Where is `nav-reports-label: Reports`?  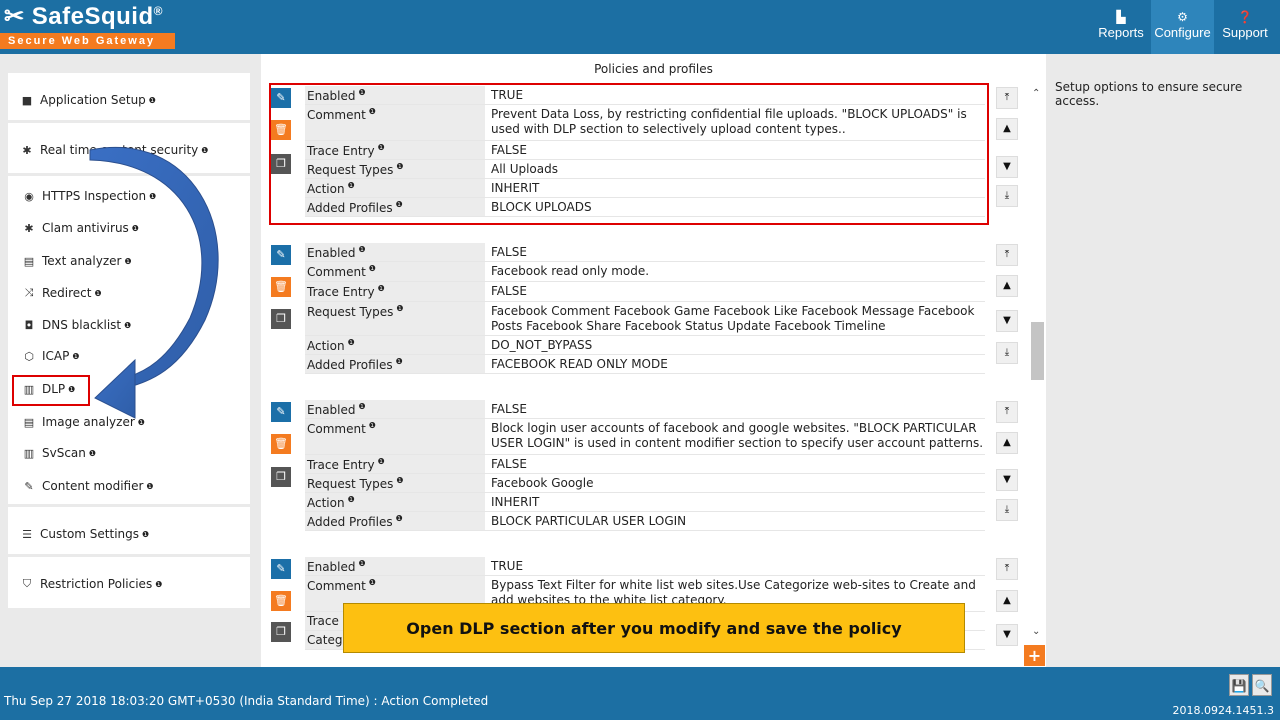 nav-reports-label: Reports is located at coordinates (1121, 32).